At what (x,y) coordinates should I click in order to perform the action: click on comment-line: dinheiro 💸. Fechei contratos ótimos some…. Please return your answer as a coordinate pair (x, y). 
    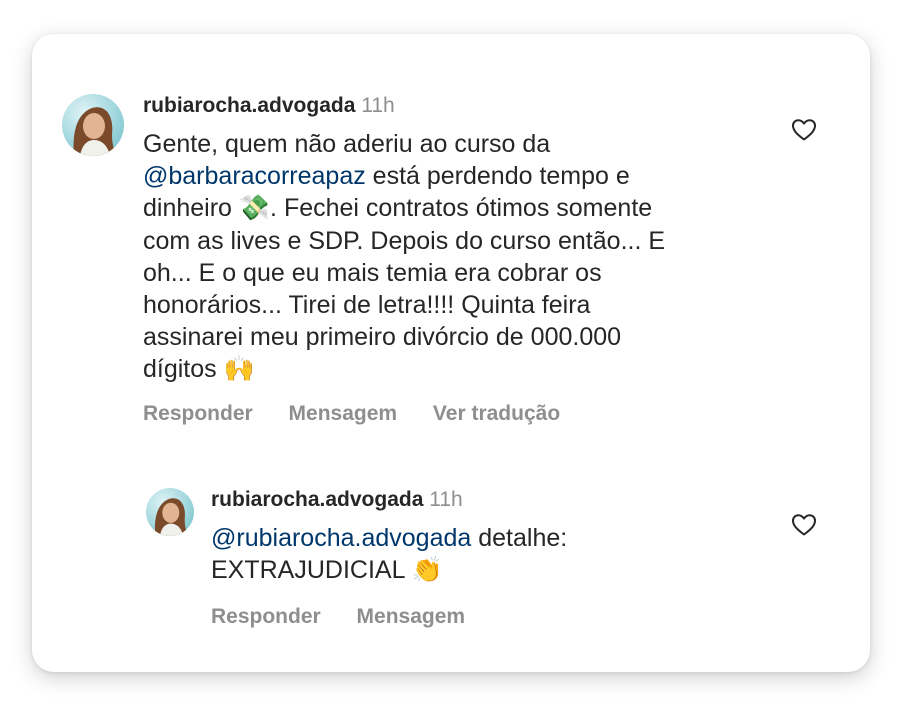
    Looking at the image, I should click on (398, 208).